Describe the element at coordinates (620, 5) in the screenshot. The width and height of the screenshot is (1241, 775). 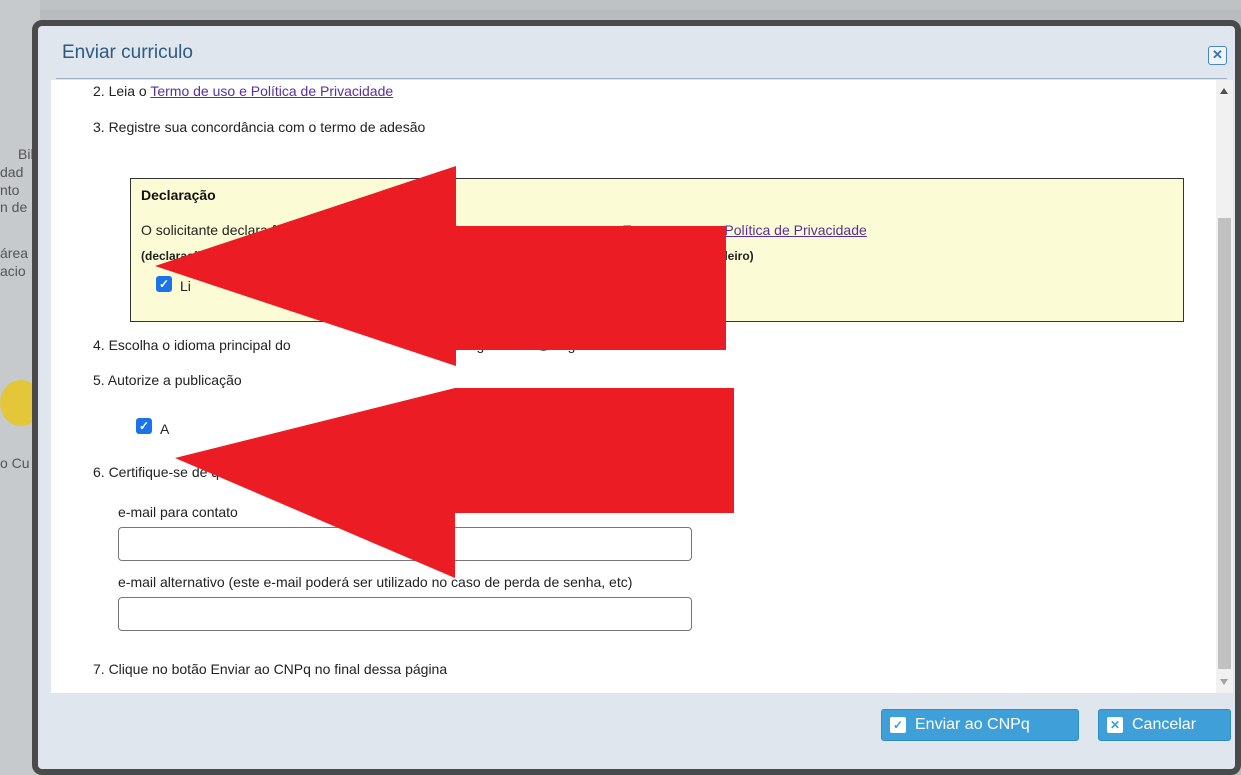
I see `background-page-top` at that location.